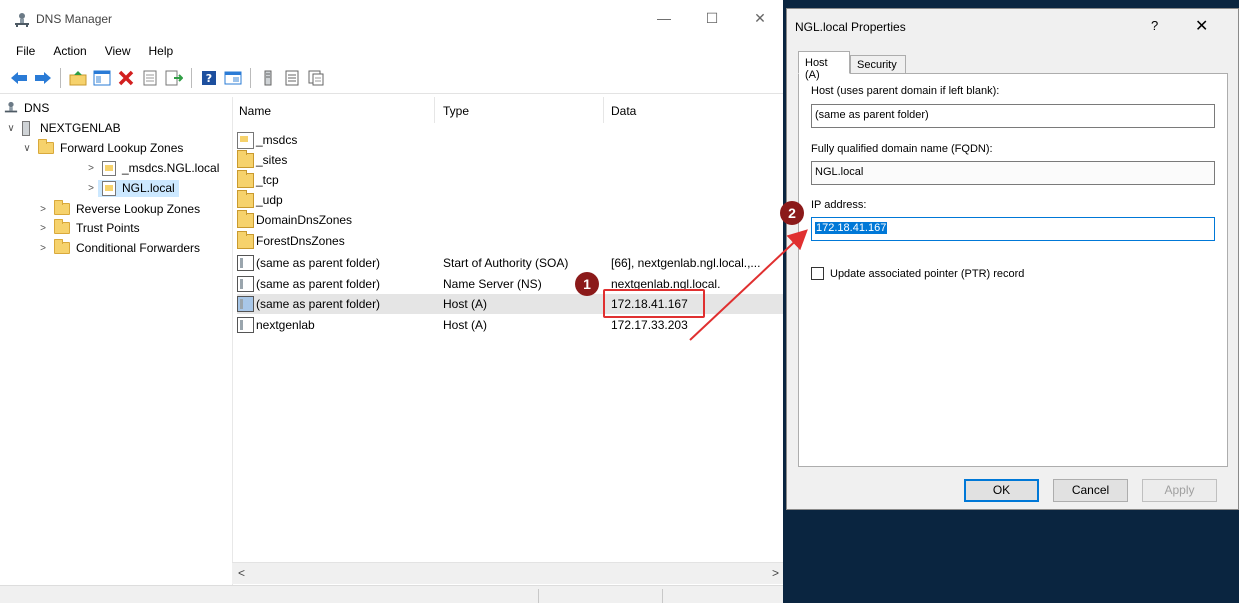 The width and height of the screenshot is (1239, 603). I want to click on console-icon, so click(233, 78).